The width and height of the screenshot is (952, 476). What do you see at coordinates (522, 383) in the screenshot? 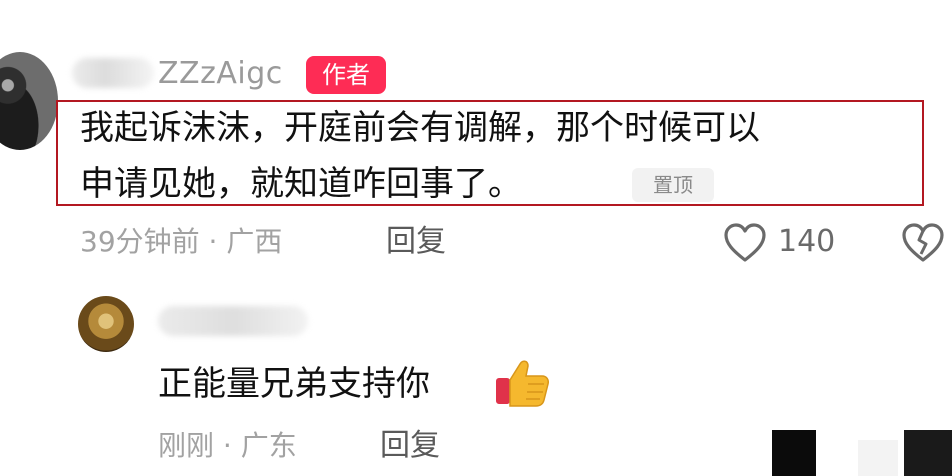
I see `thumbs-up-emoji` at bounding box center [522, 383].